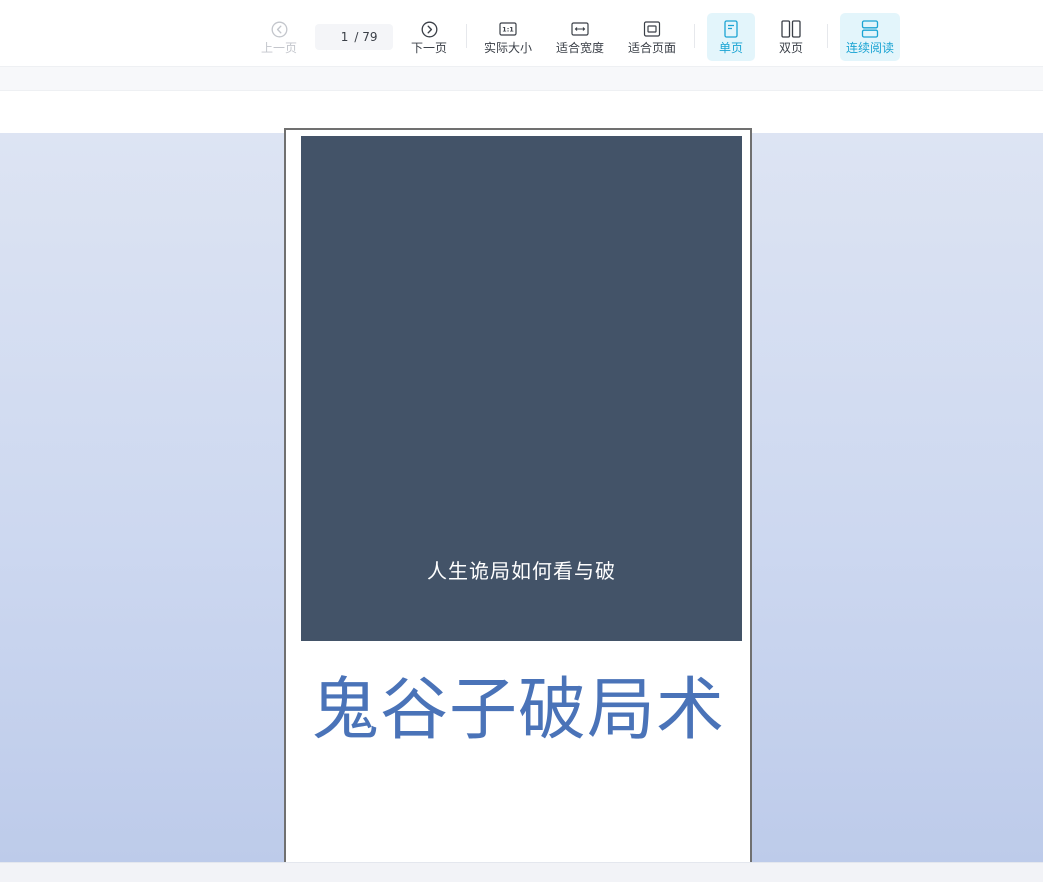 The height and width of the screenshot is (882, 1043). Describe the element at coordinates (507, 48) in the screenshot. I see `actual-size-label: 实际大小` at that location.